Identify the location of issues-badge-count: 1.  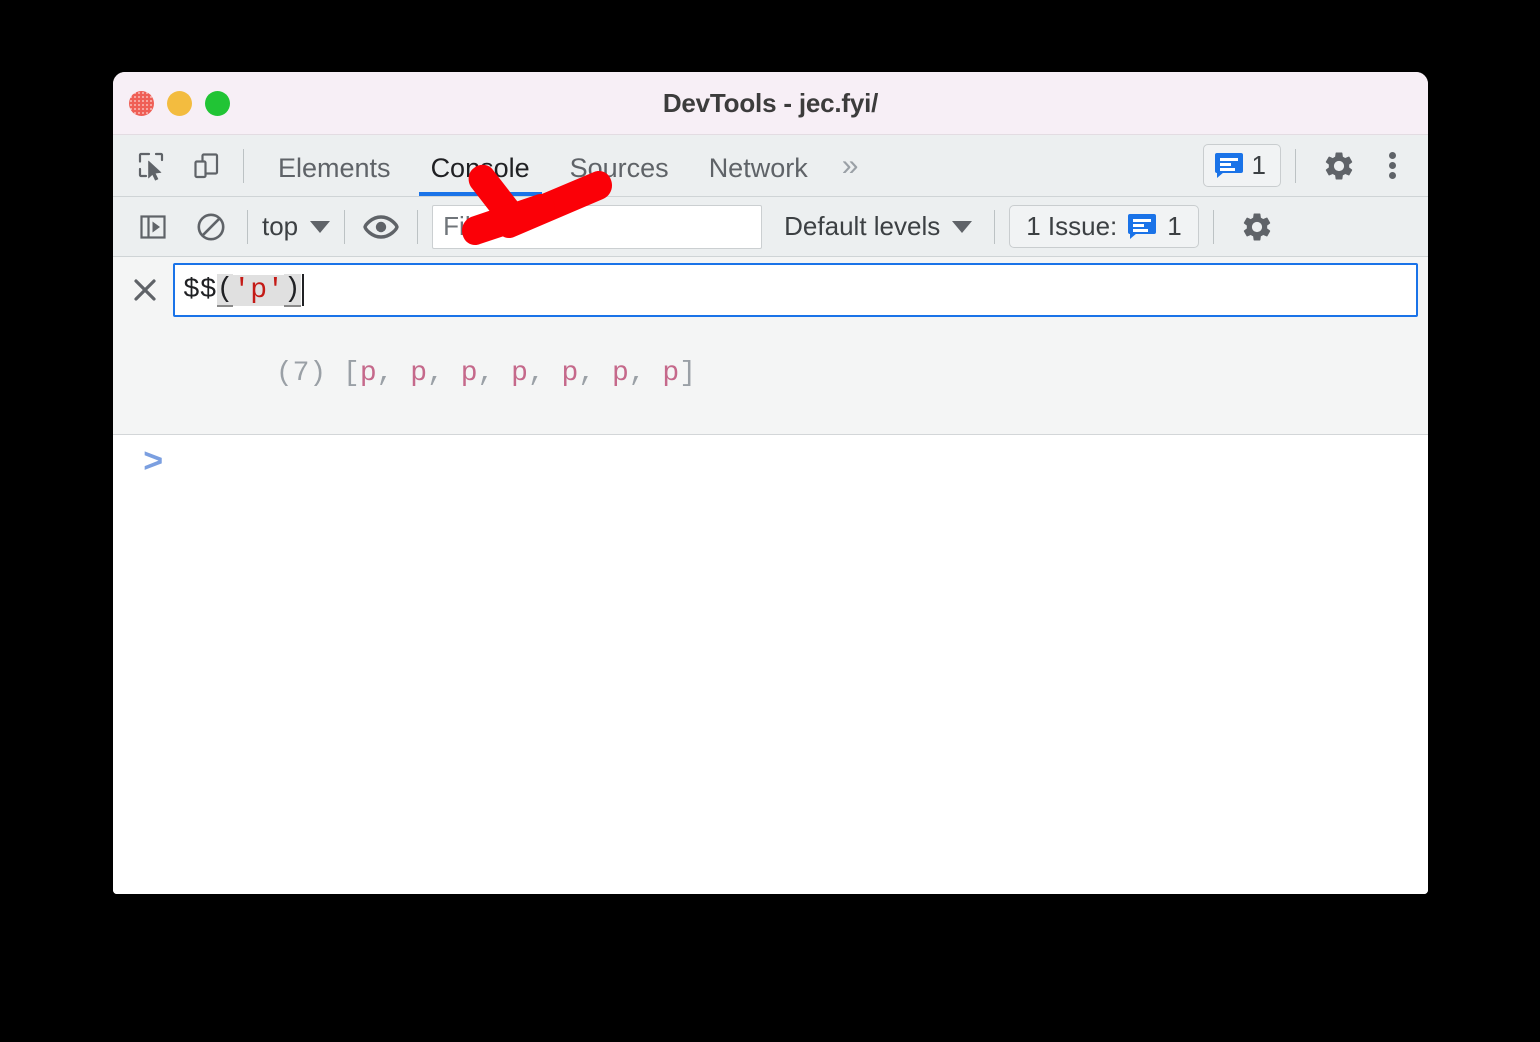
(1258, 165).